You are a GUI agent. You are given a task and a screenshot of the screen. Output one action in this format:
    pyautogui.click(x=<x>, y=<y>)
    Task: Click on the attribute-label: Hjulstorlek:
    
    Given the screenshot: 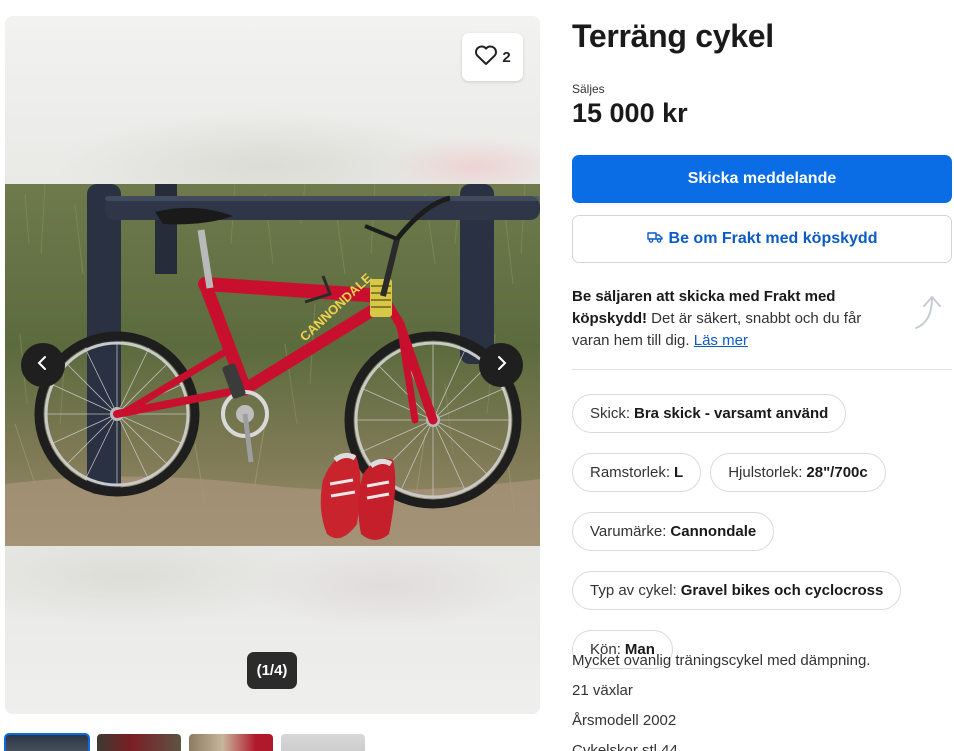 What is the action you would take?
    pyautogui.click(x=765, y=472)
    